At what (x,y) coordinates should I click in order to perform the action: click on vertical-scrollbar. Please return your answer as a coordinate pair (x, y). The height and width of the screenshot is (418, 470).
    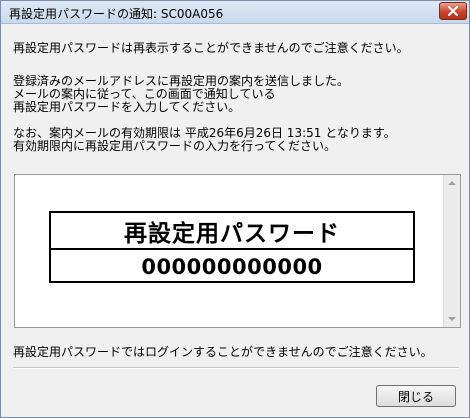
    Looking at the image, I should click on (451, 251).